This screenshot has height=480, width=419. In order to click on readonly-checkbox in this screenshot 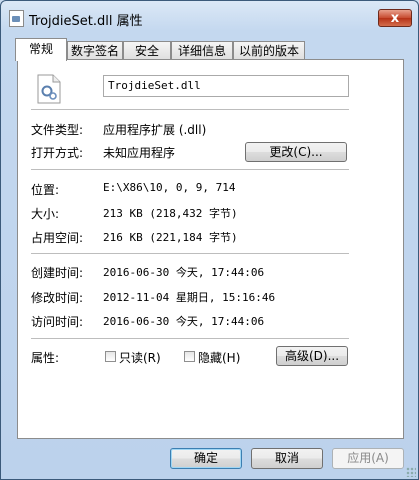, I will do `click(110, 356)`.